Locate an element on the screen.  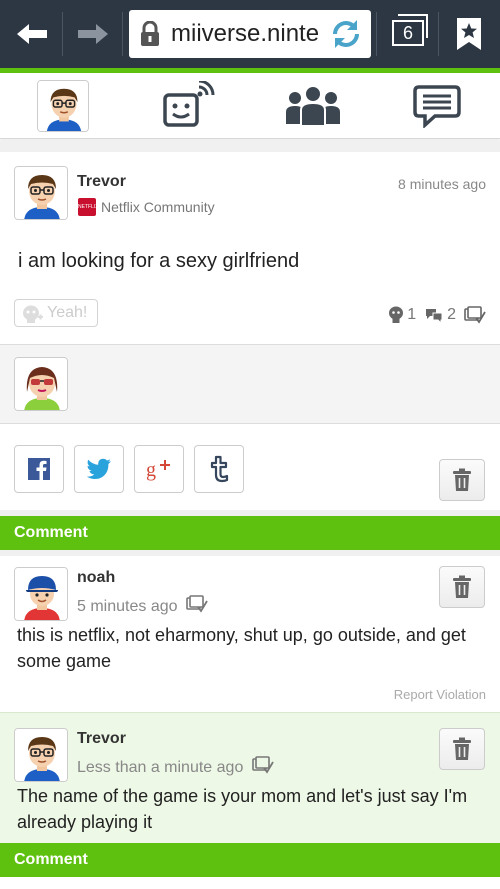
url-text: miiverse.ninte is located at coordinates (245, 33).